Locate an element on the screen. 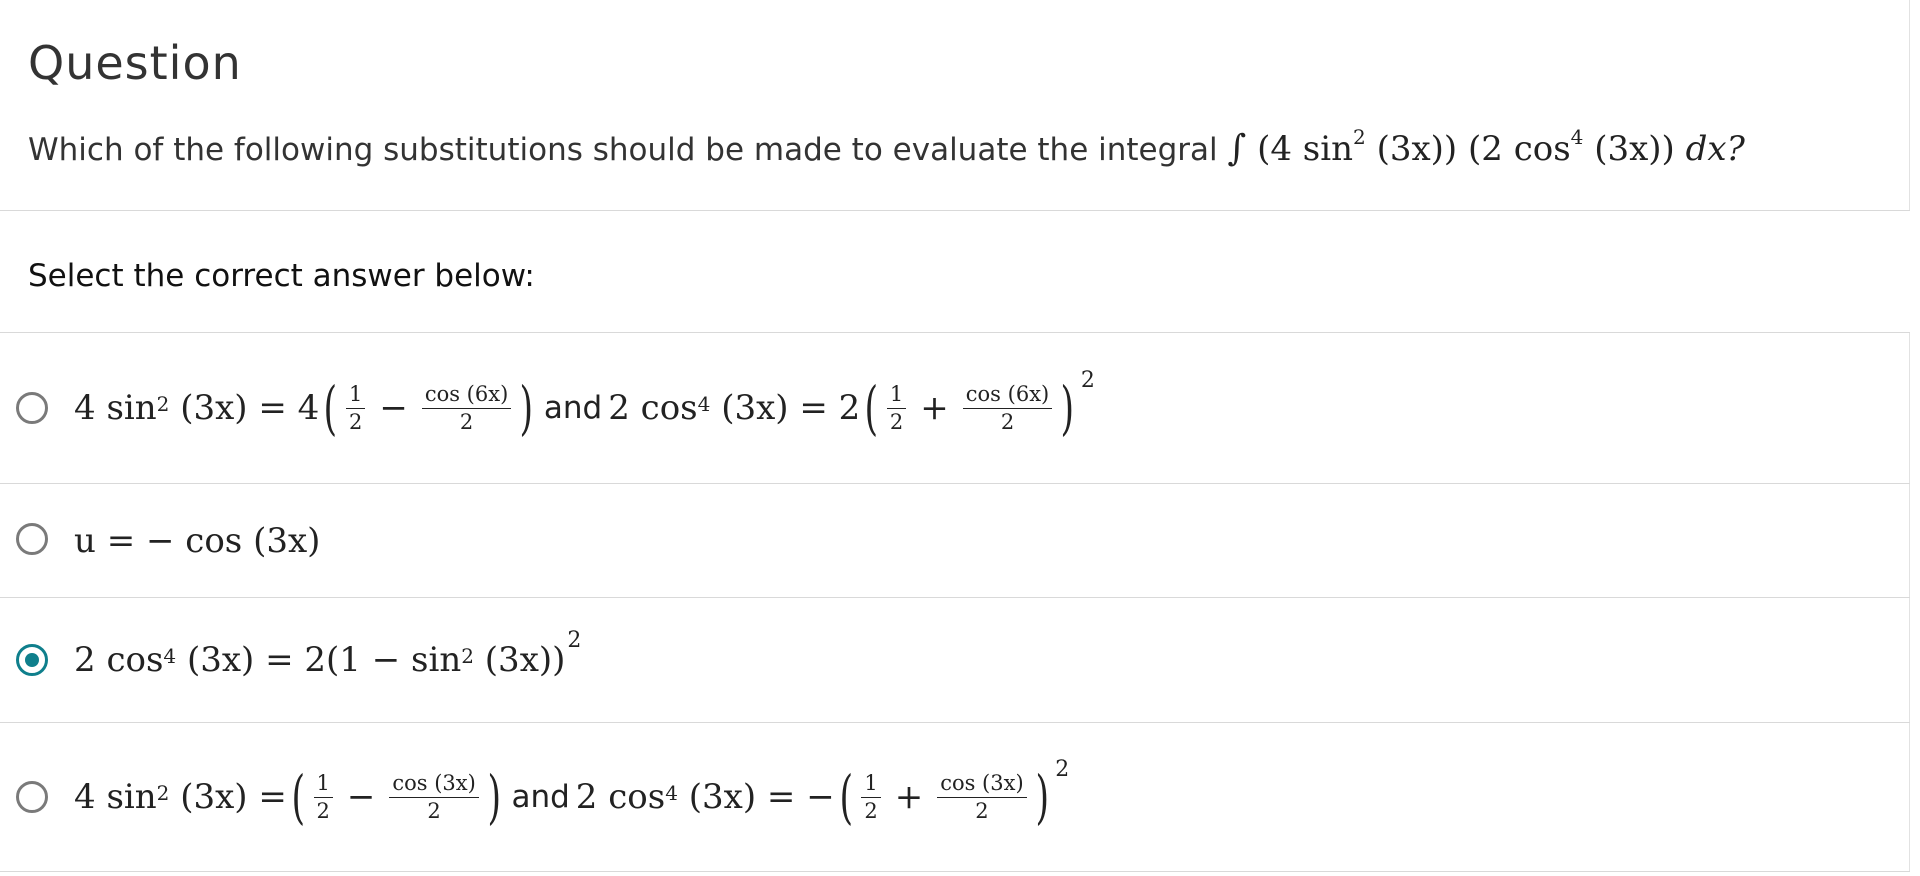  opt1-op2: + is located at coordinates (934, 408).